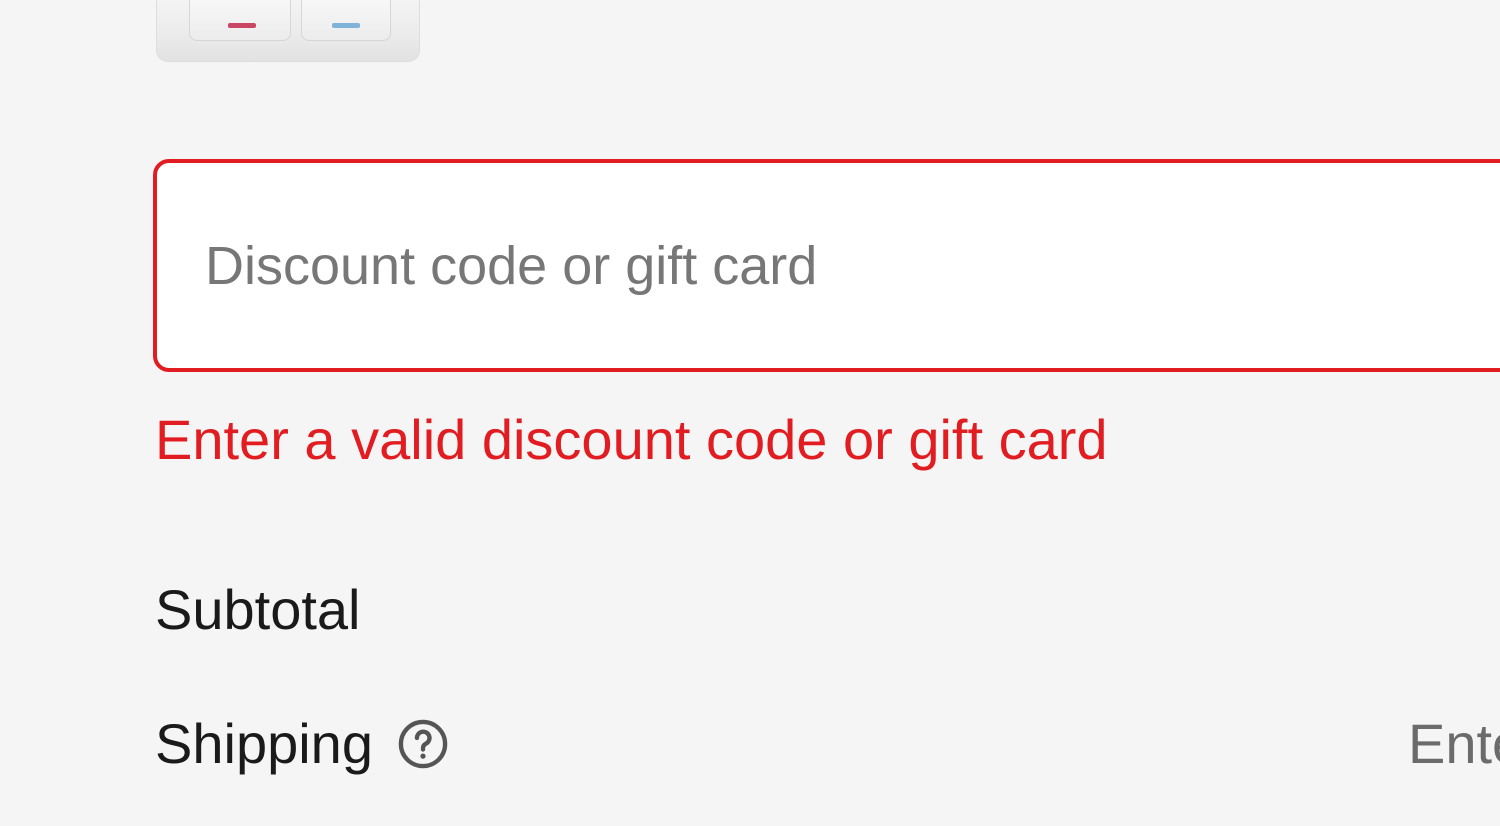  Describe the element at coordinates (423, 744) in the screenshot. I see `help-circle-icon` at that location.